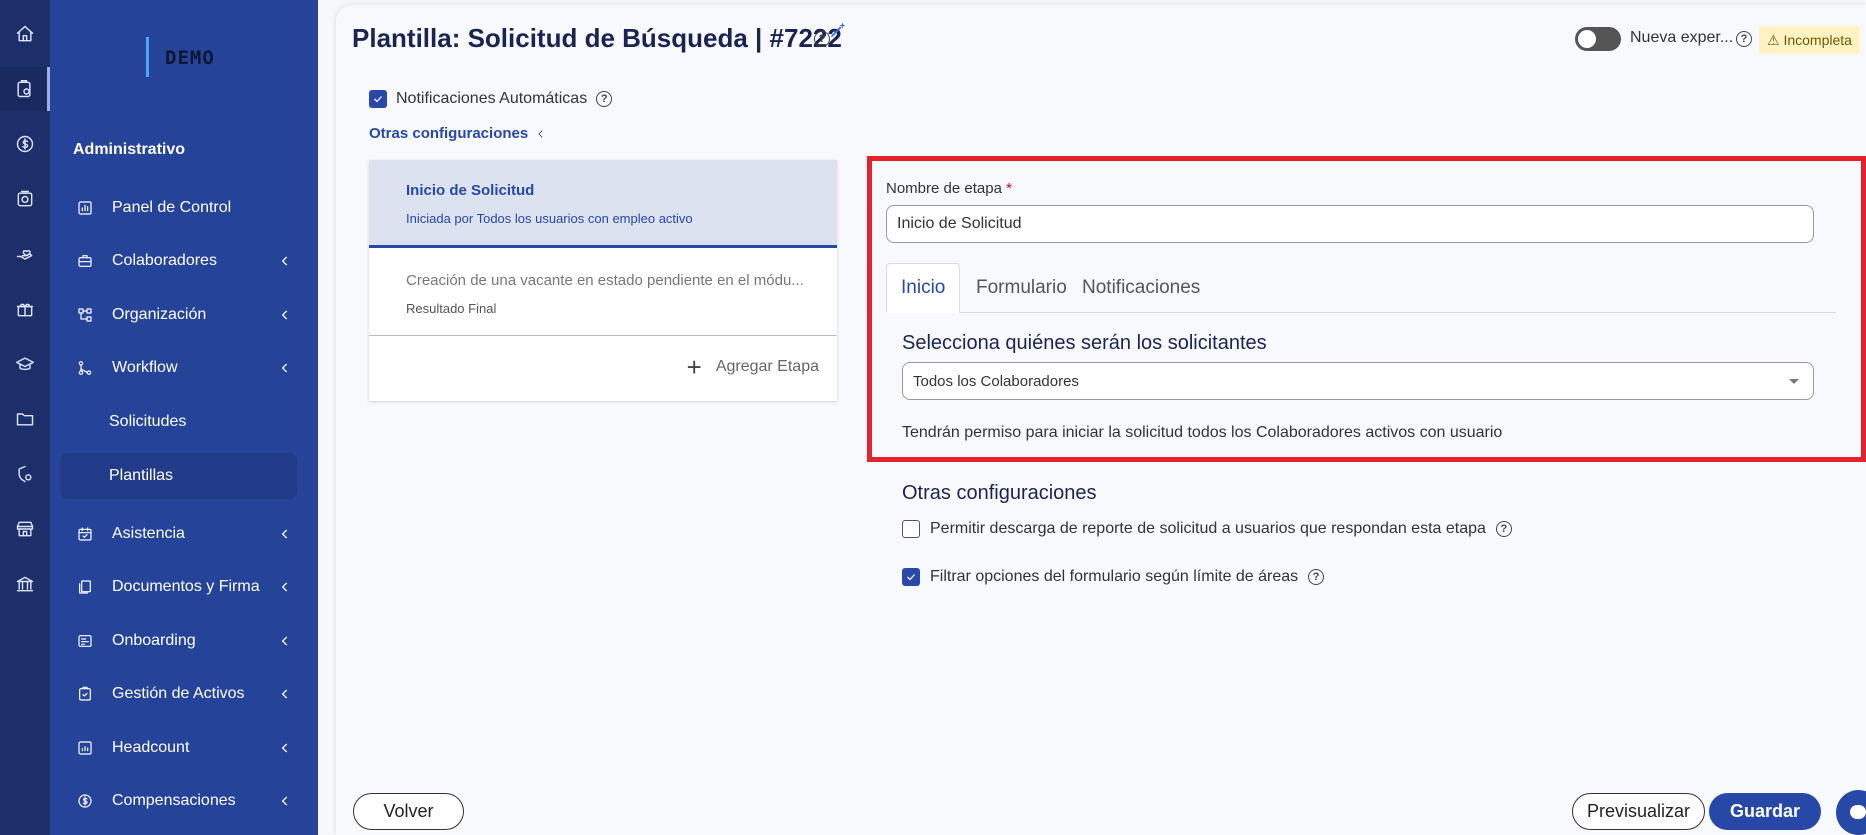  Describe the element at coordinates (80, 641) in the screenshot. I see `onboarding-icon` at that location.